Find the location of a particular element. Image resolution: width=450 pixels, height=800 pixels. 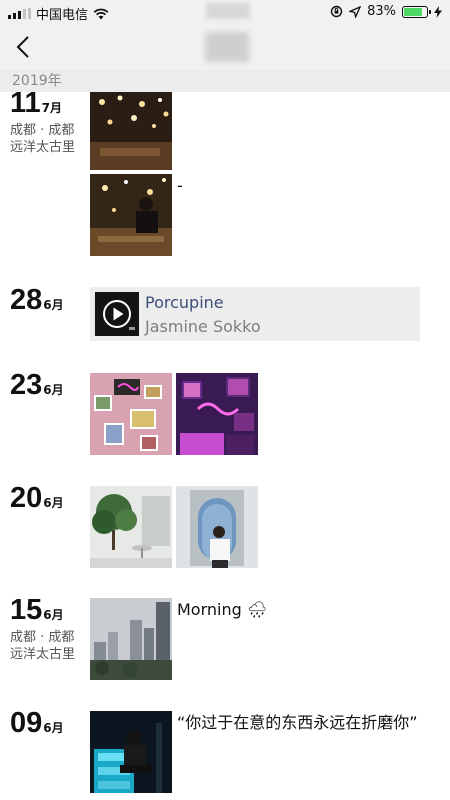

status-right: 83% is located at coordinates (386, 11).